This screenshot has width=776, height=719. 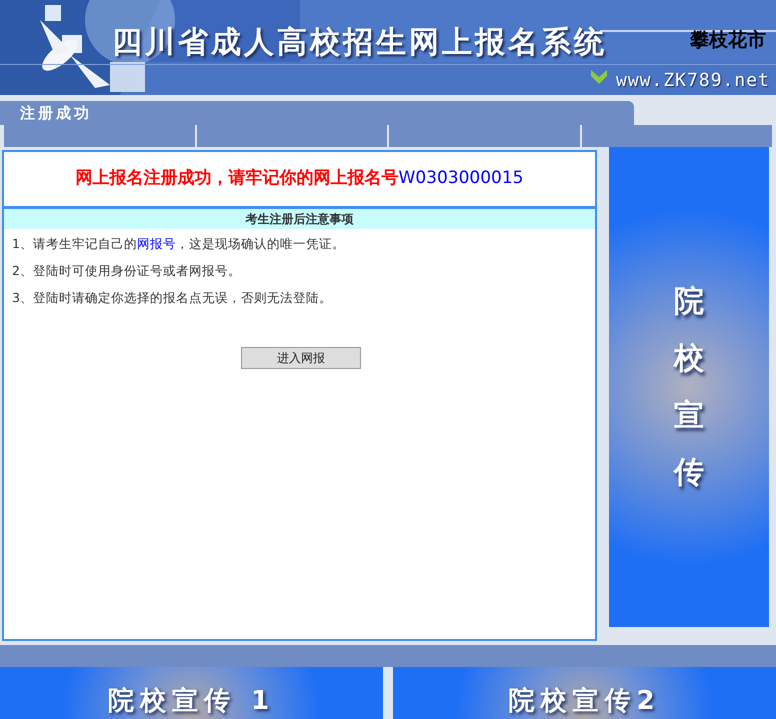 I want to click on side-banner-text: 院校宣传, so click(x=689, y=387).